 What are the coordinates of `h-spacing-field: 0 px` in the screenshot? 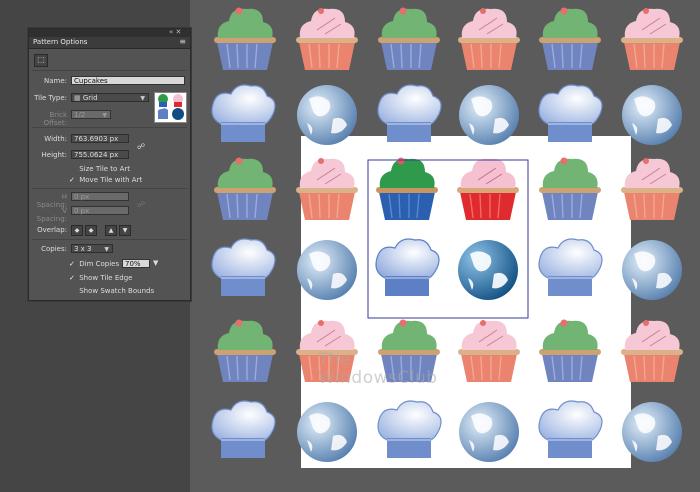 It's located at (100, 196).